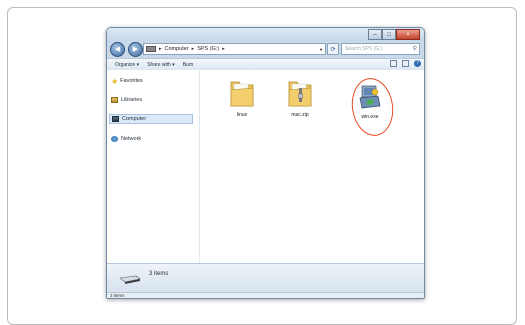 This screenshot has width=525, height=325. I want to click on view-controls: ?, so click(405, 63).